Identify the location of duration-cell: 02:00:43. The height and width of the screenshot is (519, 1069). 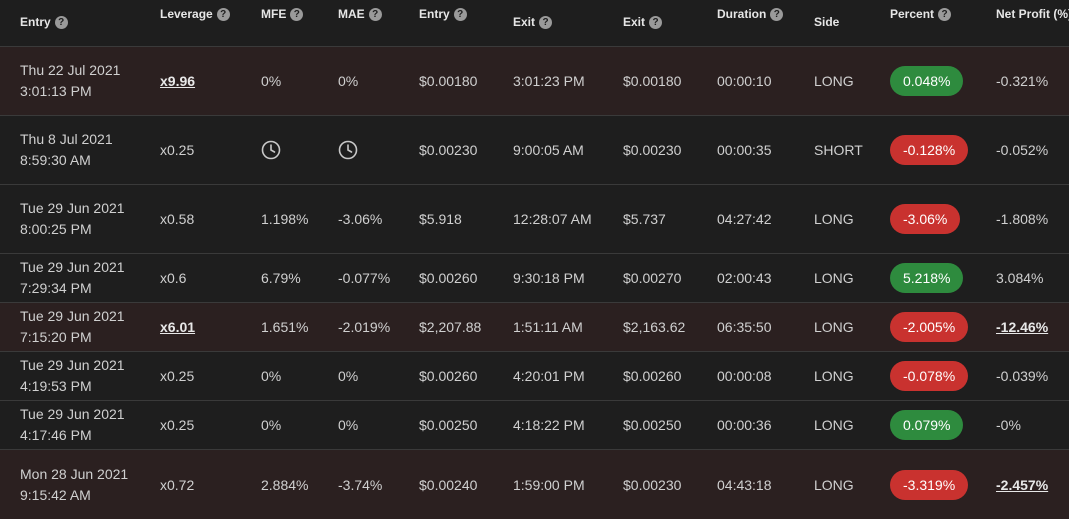
(744, 278).